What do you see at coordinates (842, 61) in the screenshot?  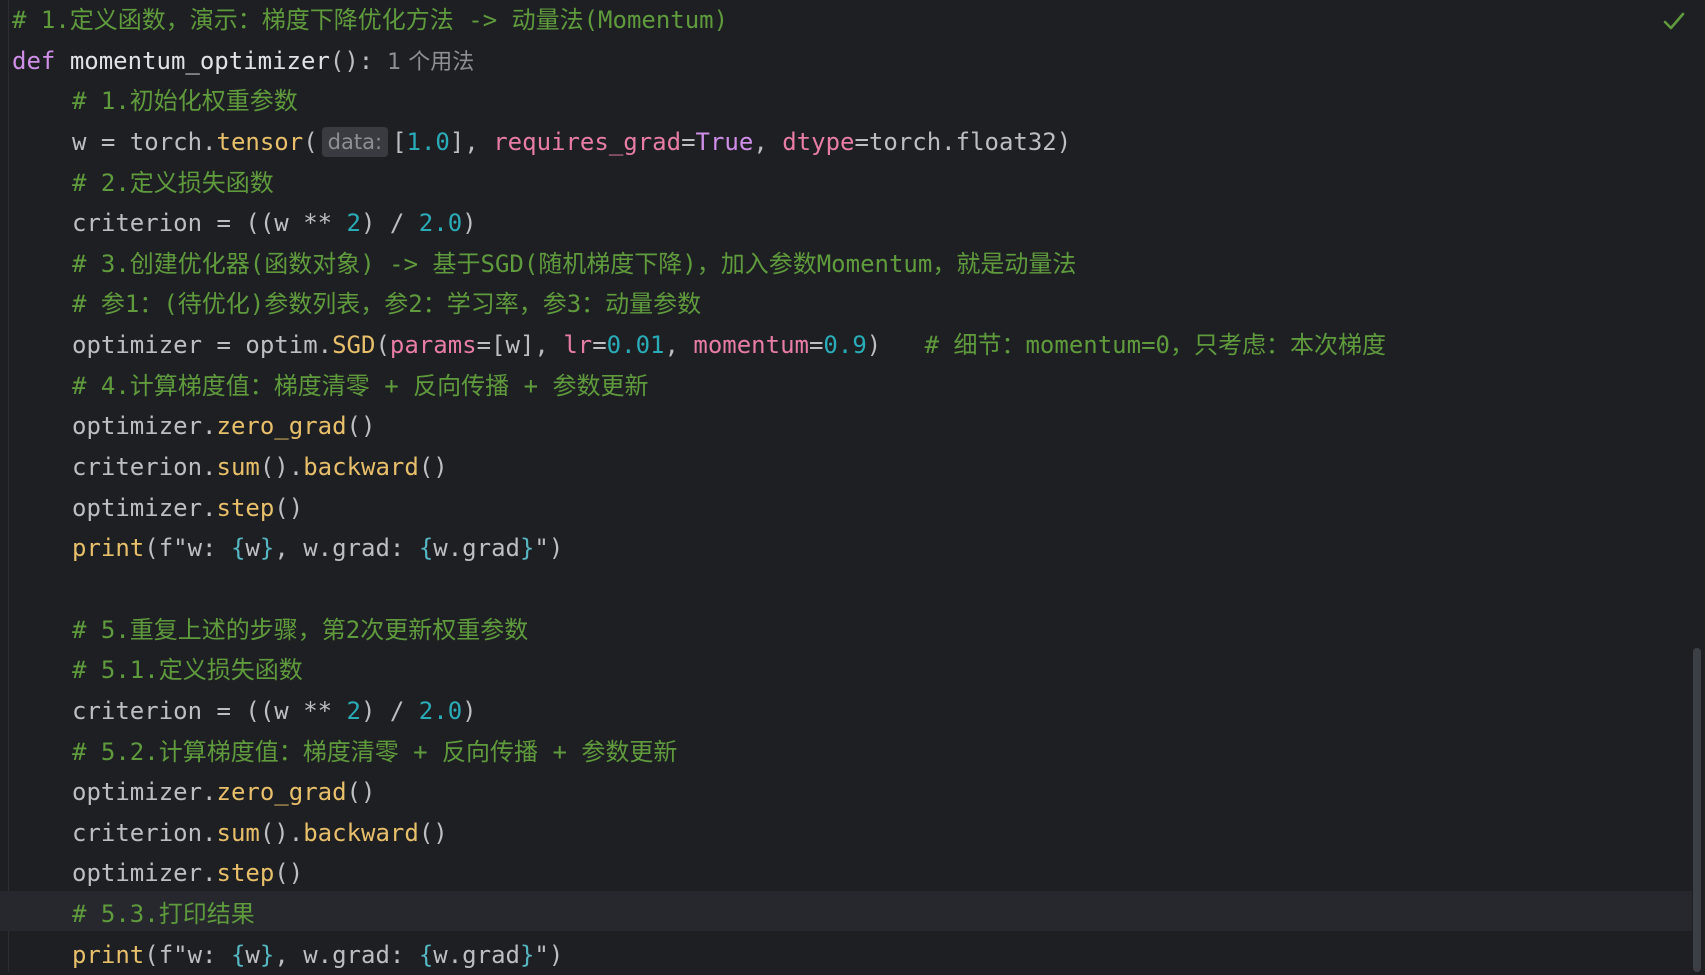 I see `code-line: def momentum_optimizer(): 1 个用法` at bounding box center [842, 61].